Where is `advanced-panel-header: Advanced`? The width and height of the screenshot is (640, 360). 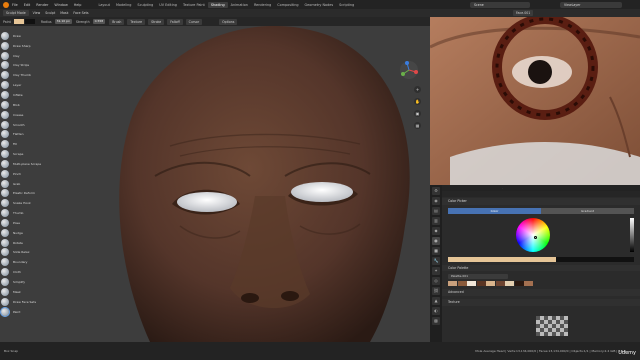
advanced-panel-header: Advanced is located at coordinates (541, 292).